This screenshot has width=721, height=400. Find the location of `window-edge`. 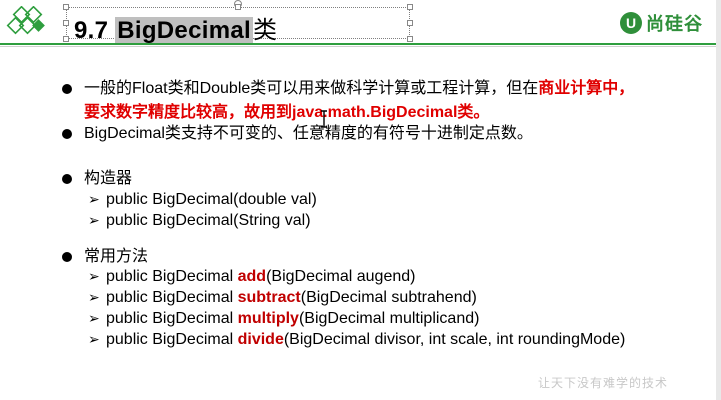

window-edge is located at coordinates (718, 200).